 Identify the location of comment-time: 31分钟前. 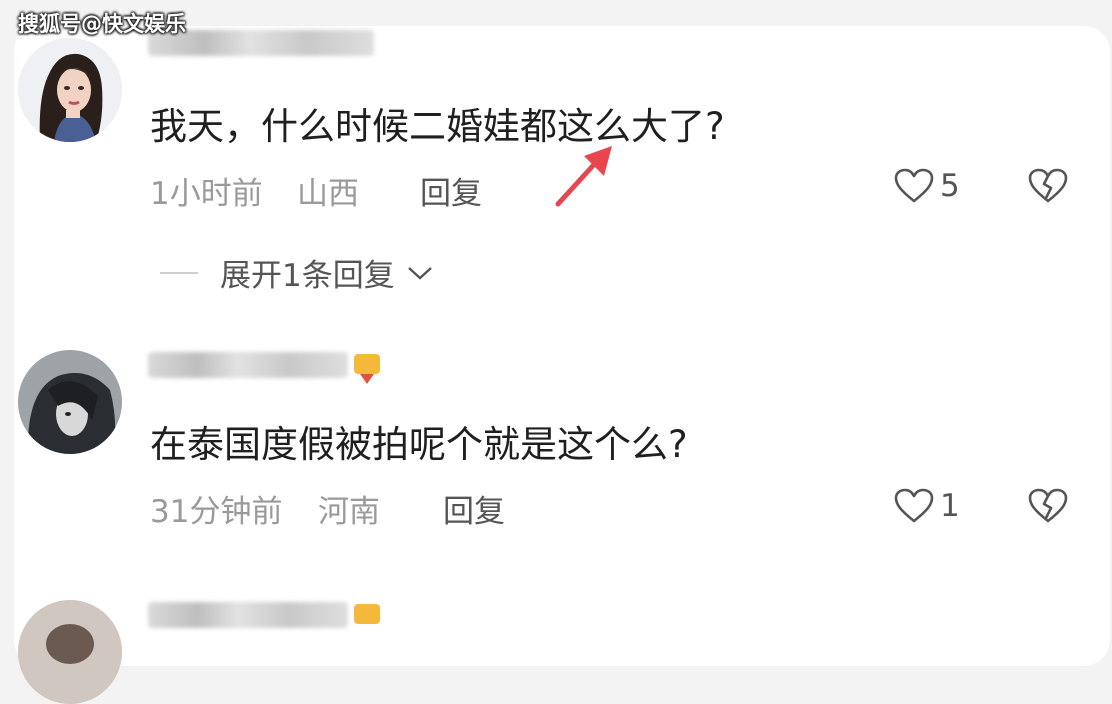
(216, 512).